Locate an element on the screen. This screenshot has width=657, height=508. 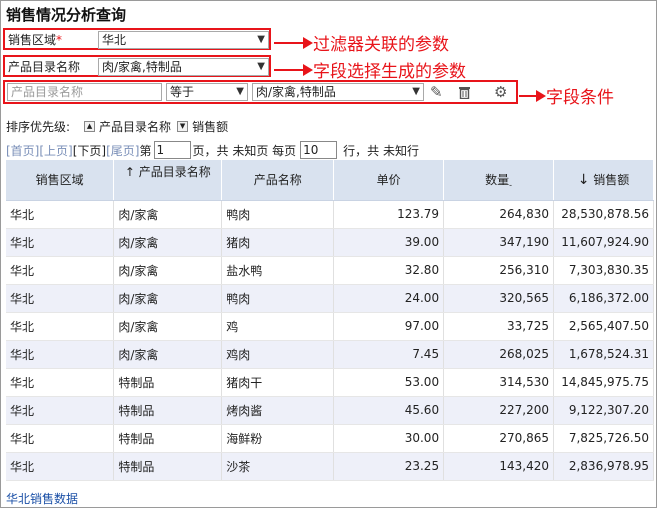
region-filter-row: 销售区域* 华北 ▼ is located at coordinates (137, 39).